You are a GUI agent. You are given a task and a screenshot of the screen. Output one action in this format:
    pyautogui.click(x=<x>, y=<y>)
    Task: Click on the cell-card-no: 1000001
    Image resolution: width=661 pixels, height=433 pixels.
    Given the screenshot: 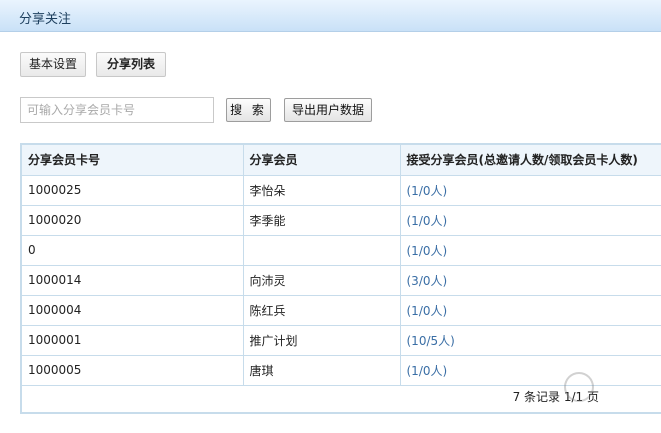 What is the action you would take?
    pyautogui.click(x=133, y=340)
    